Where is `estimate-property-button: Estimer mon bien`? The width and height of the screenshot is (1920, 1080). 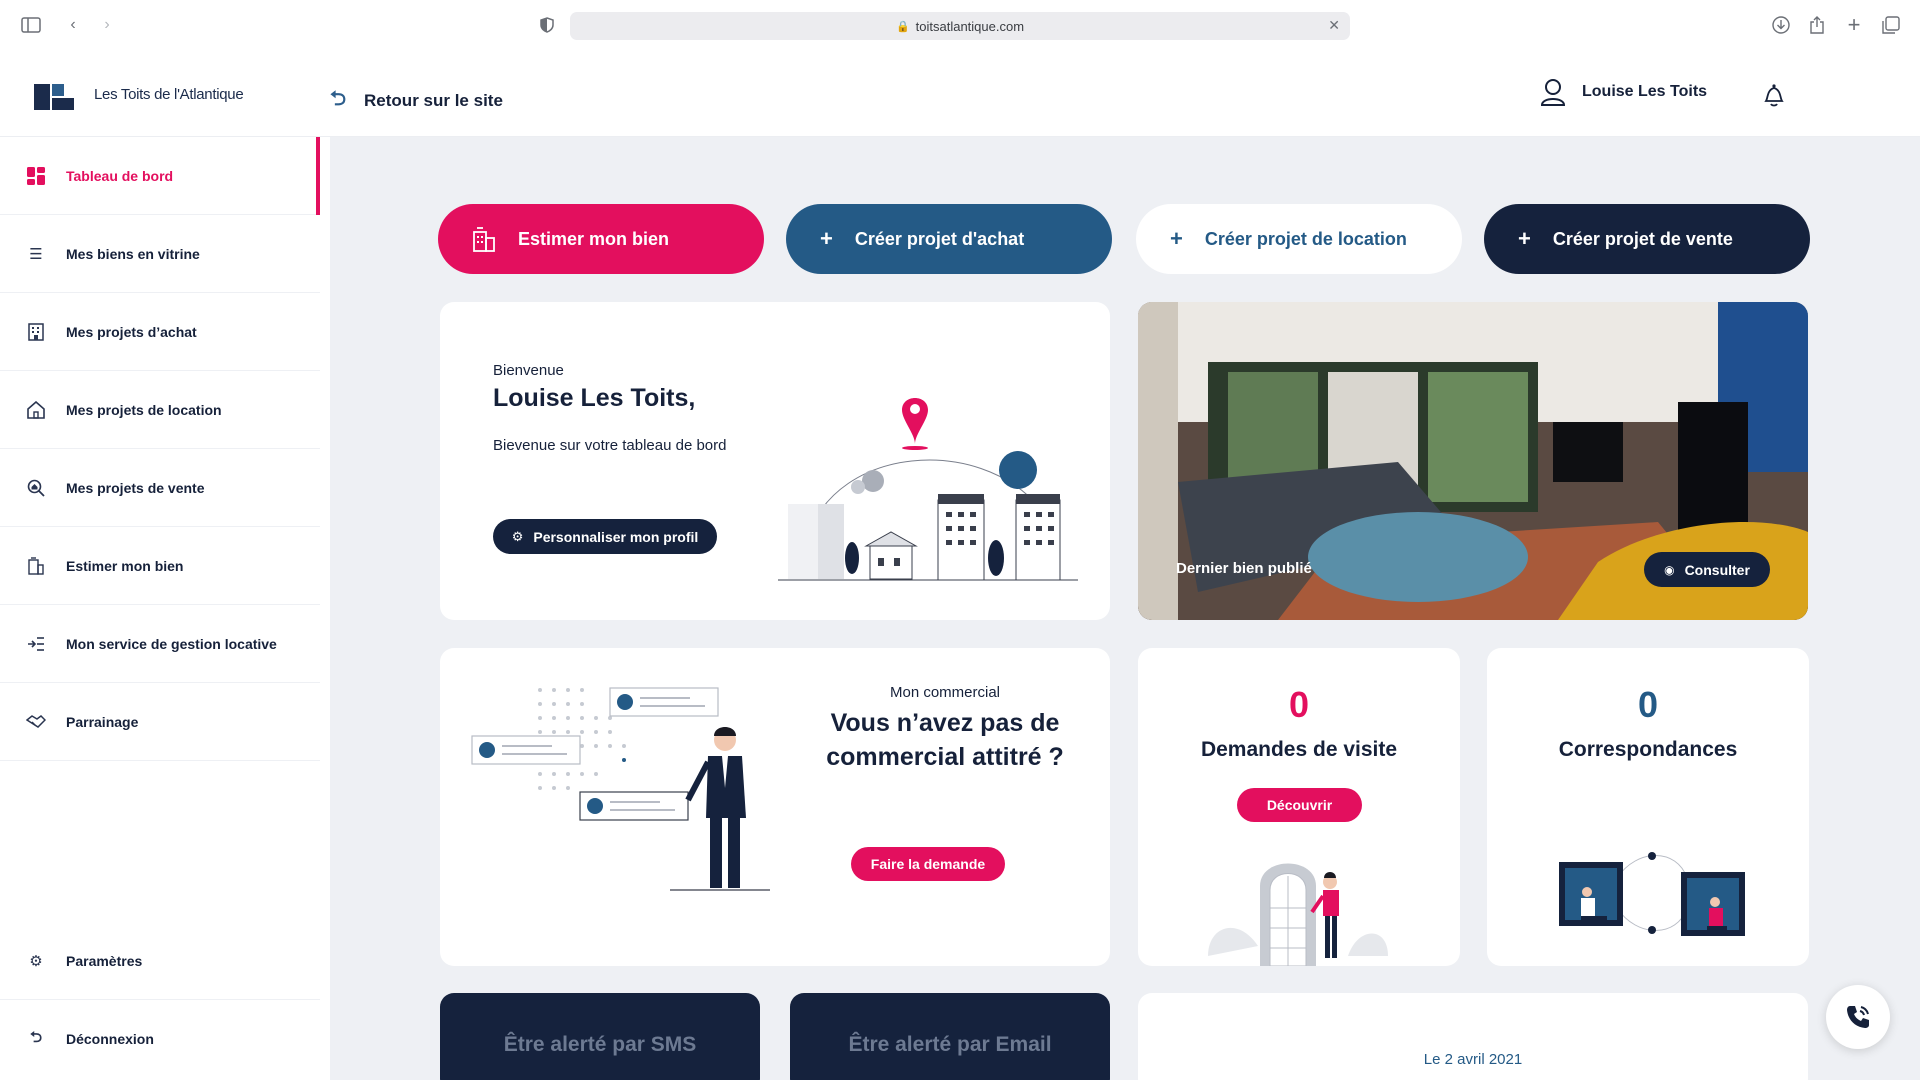
estimate-property-button: Estimer mon bien is located at coordinates (601, 239).